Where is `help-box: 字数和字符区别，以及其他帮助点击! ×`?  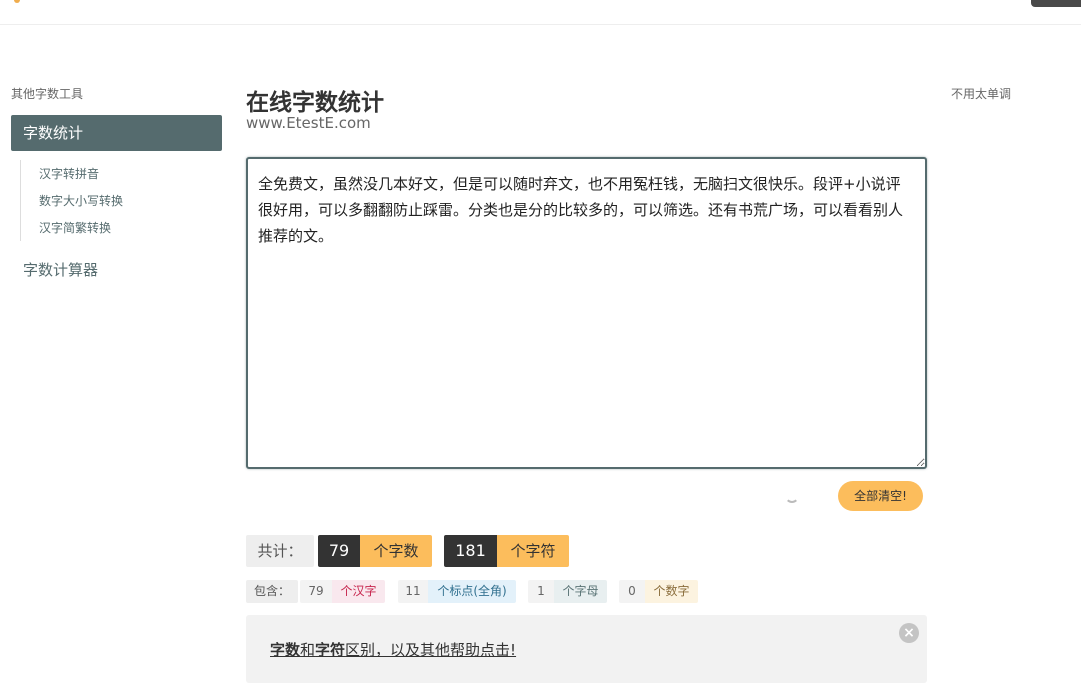 help-box: 字数和字符区别，以及其他帮助点击! × is located at coordinates (586, 649).